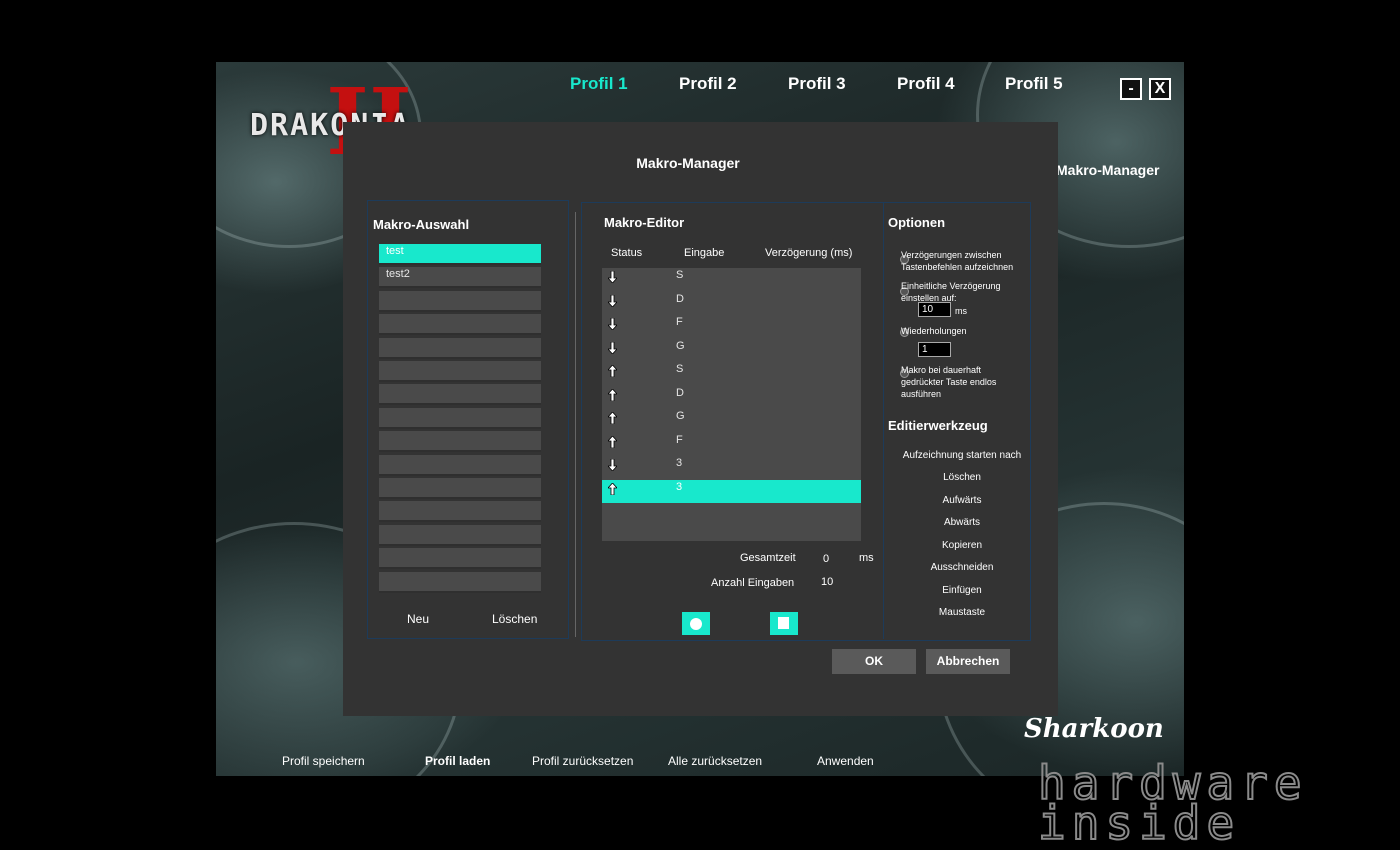 This screenshot has height=850, width=1400. Describe the element at coordinates (962, 545) in the screenshot. I see `tool-copy: Kopieren` at that location.